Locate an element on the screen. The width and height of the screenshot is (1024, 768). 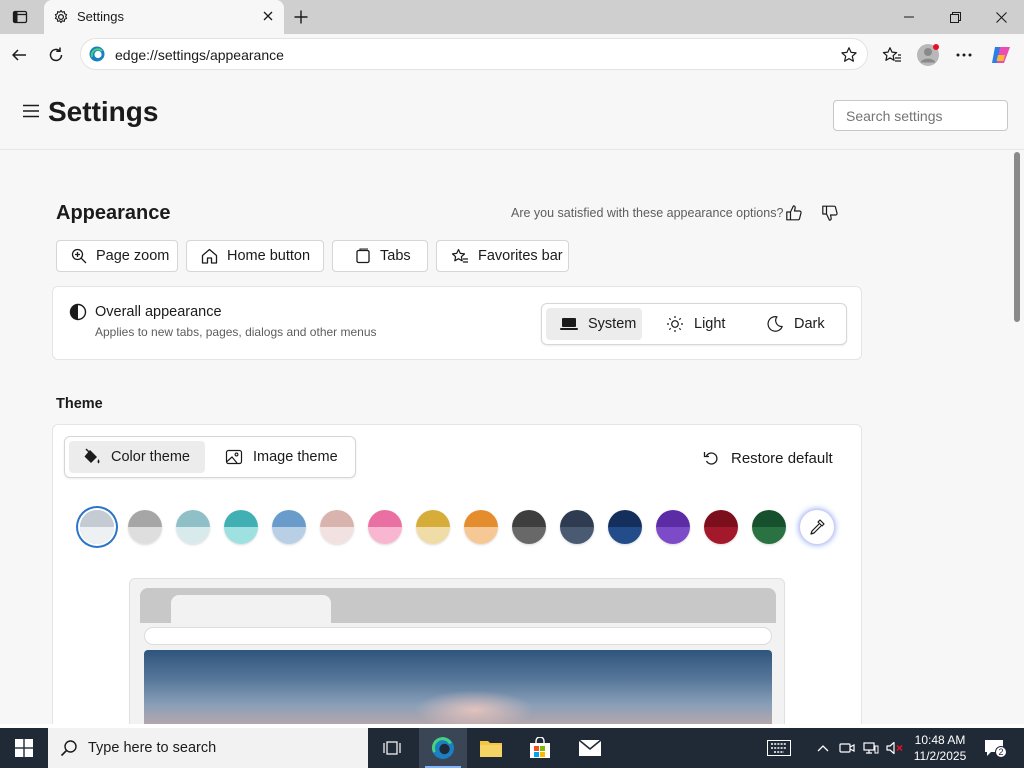
back-icon is located at coordinates (19, 55).